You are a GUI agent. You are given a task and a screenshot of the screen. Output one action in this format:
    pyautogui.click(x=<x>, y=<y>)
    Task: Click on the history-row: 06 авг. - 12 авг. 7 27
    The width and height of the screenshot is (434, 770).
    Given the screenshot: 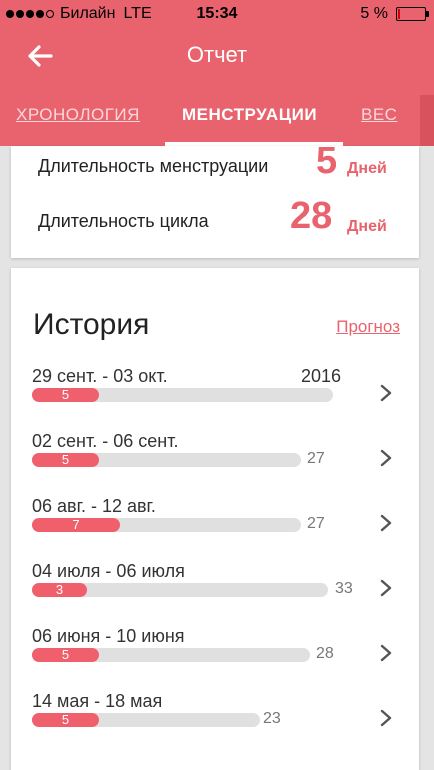 What is the action you would take?
    pyautogui.click(x=215, y=528)
    